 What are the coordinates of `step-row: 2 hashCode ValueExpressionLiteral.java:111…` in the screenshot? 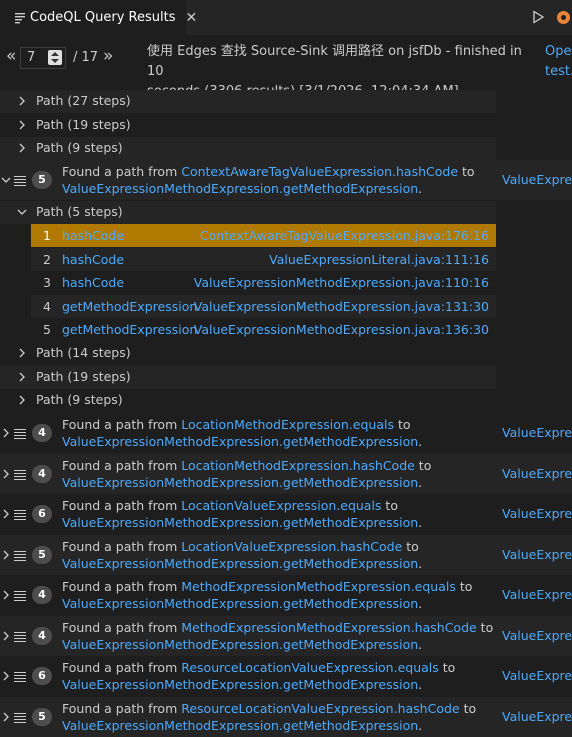 It's located at (263, 259).